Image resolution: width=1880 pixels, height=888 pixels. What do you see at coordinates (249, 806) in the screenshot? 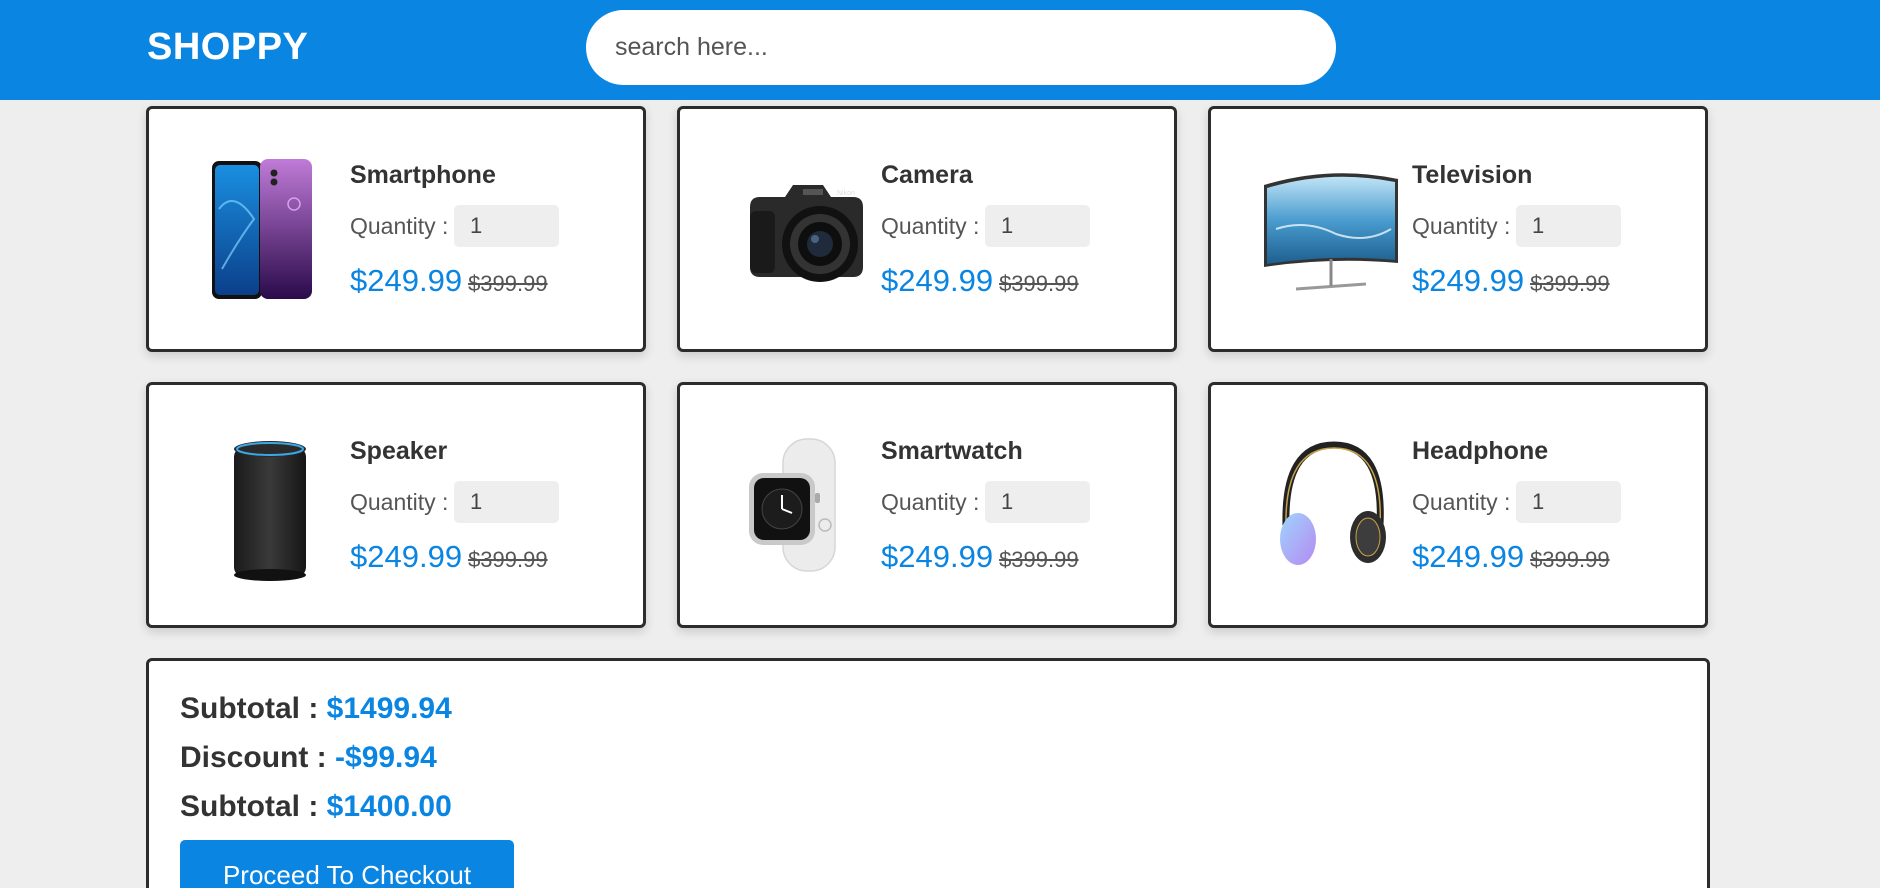
I see `total-label: Subtotal :` at bounding box center [249, 806].